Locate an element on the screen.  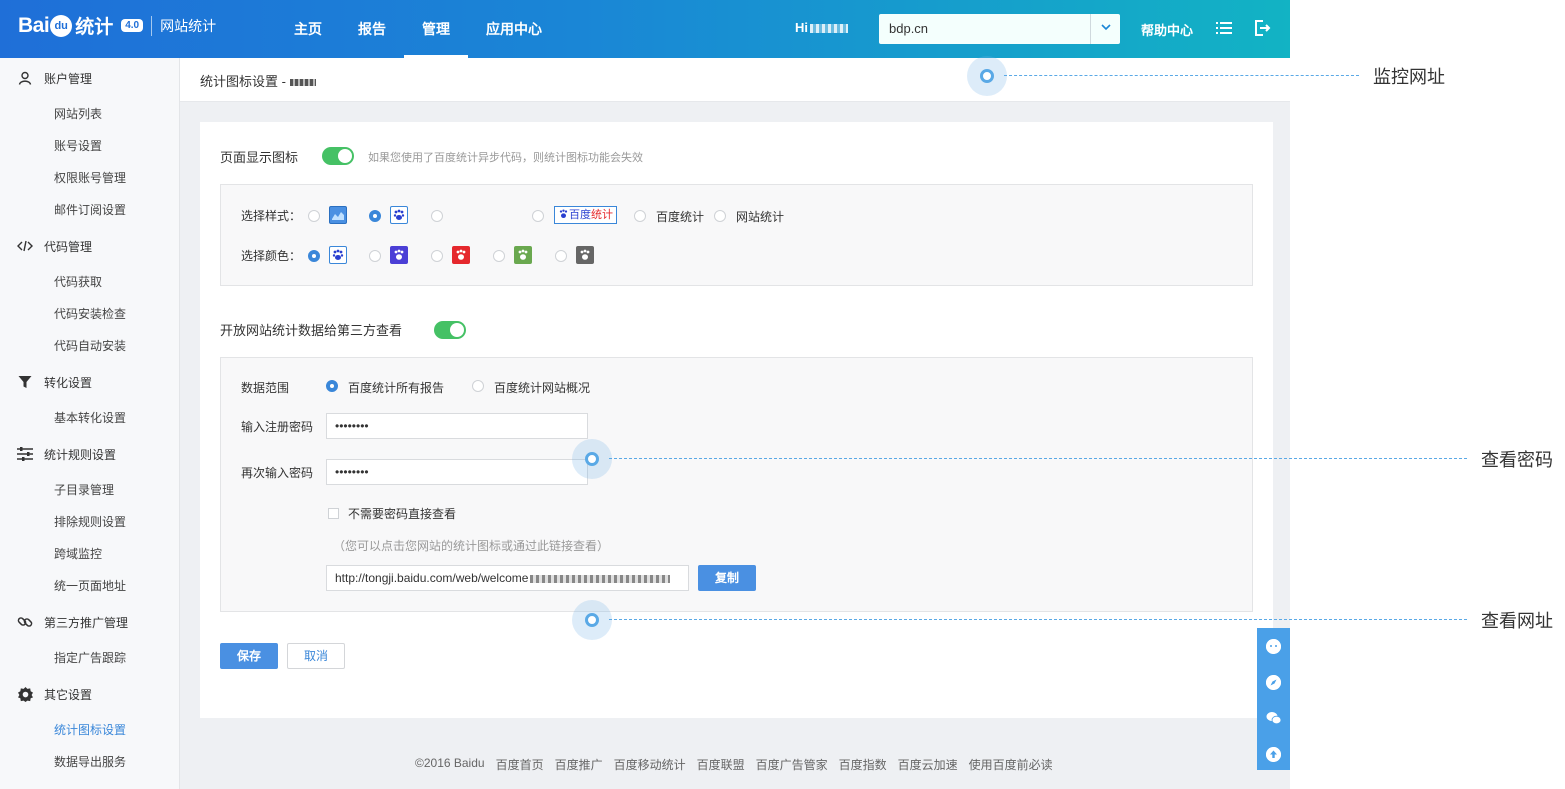
back-to-top-icon is located at coordinates (1273, 754).